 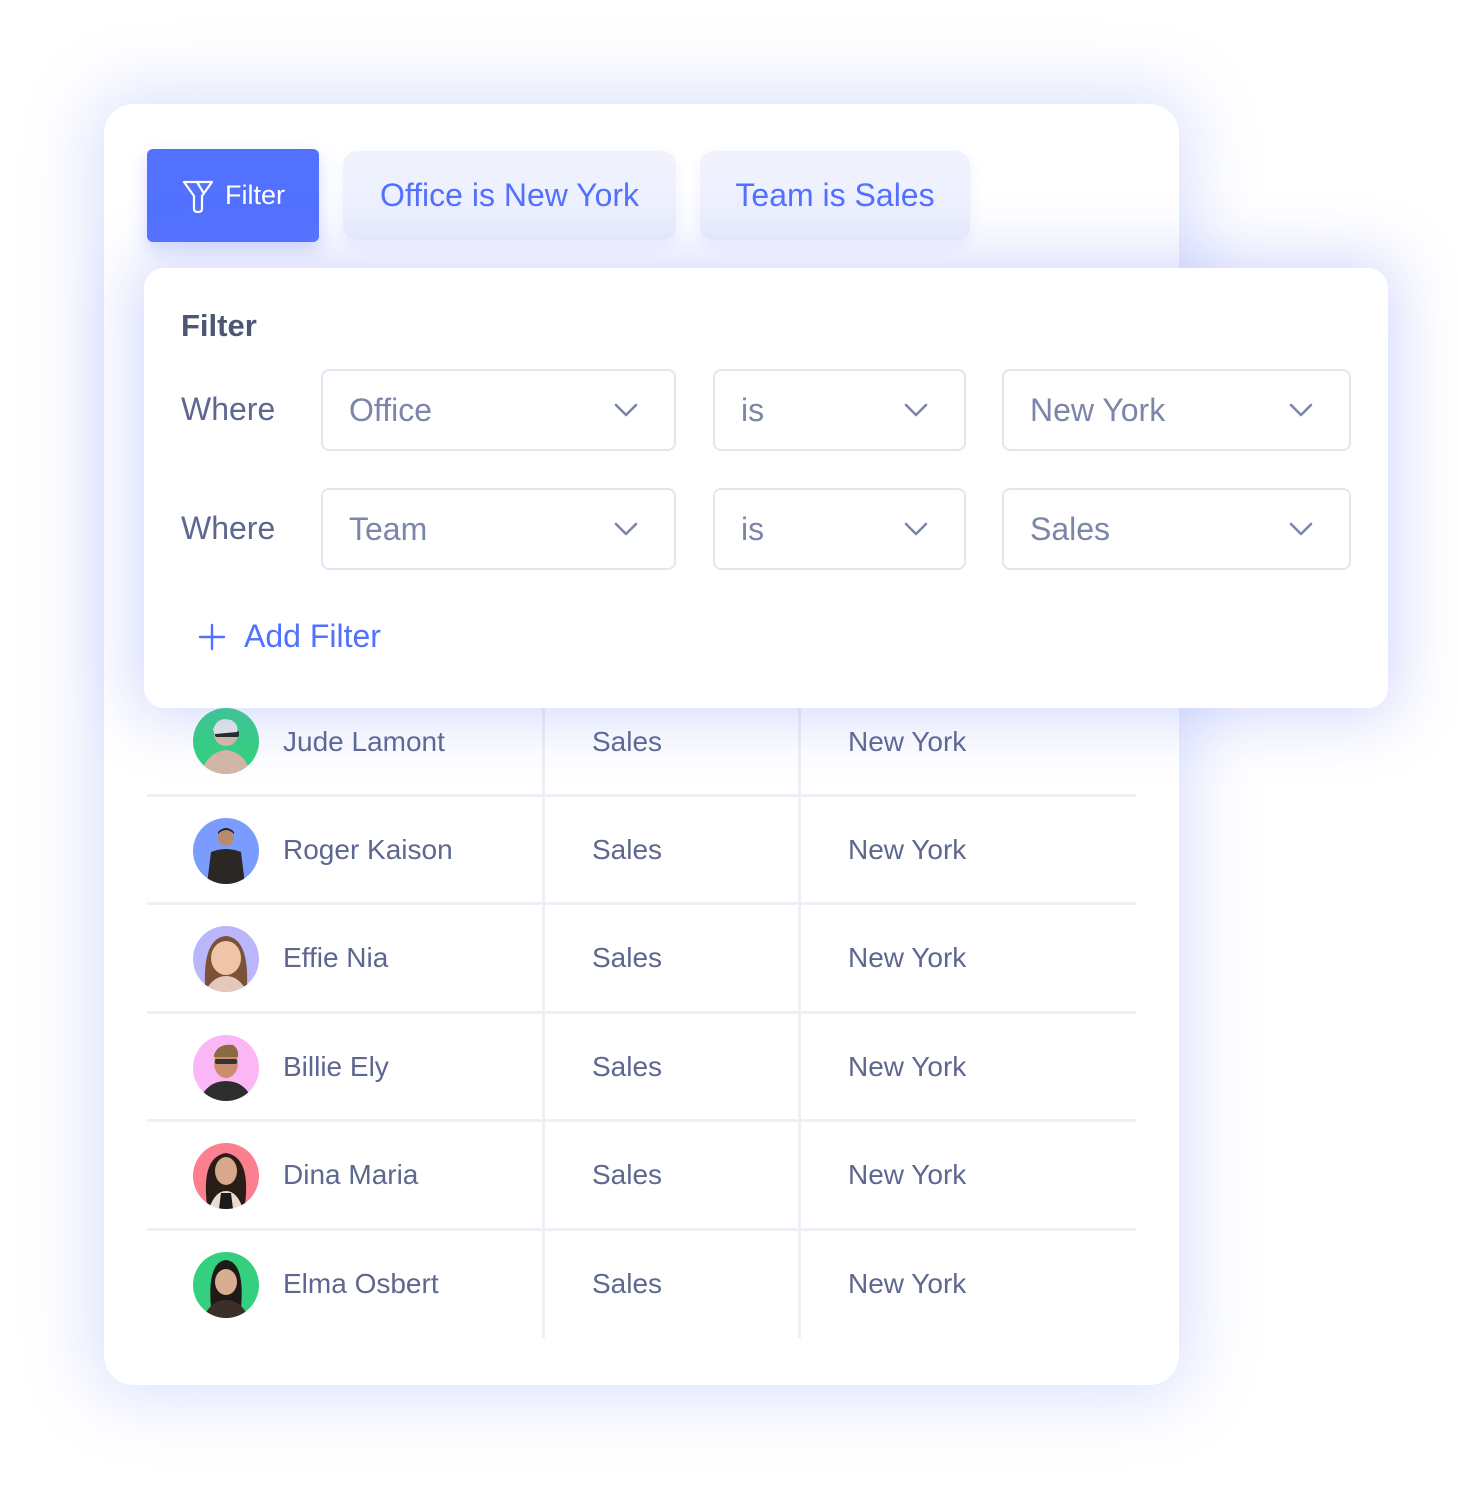 What do you see at coordinates (351, 1175) in the screenshot?
I see `person-name: Dina Maria` at bounding box center [351, 1175].